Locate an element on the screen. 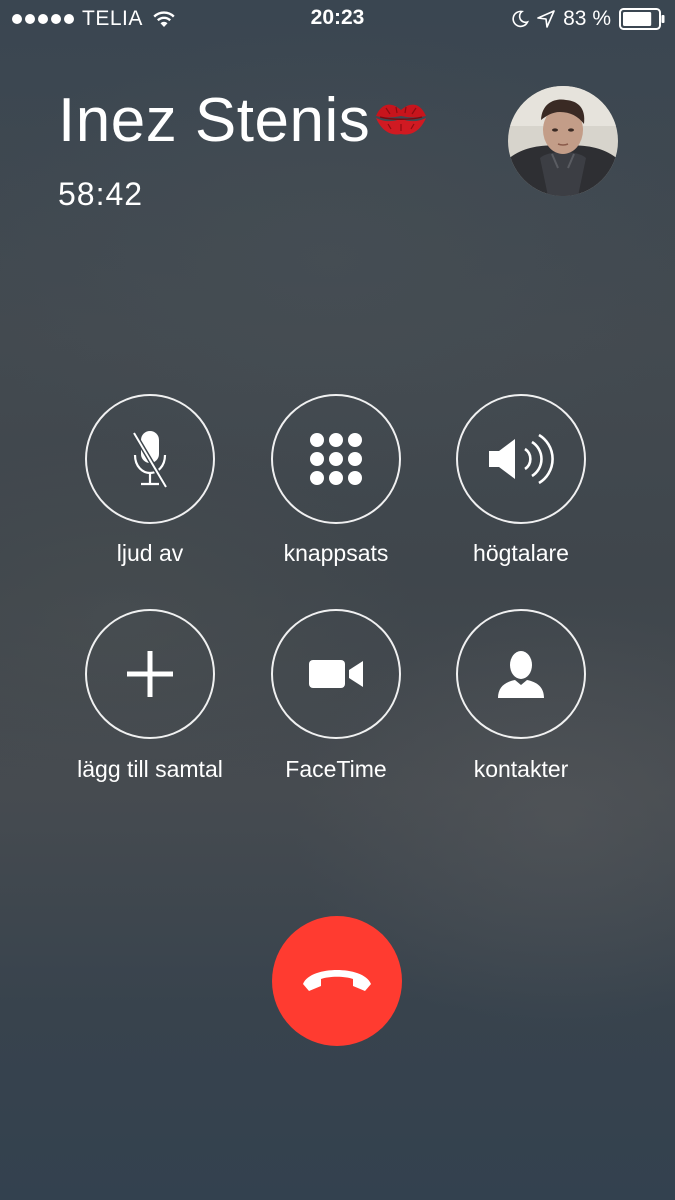 The image size is (675, 1200). end-call-button is located at coordinates (337, 981).